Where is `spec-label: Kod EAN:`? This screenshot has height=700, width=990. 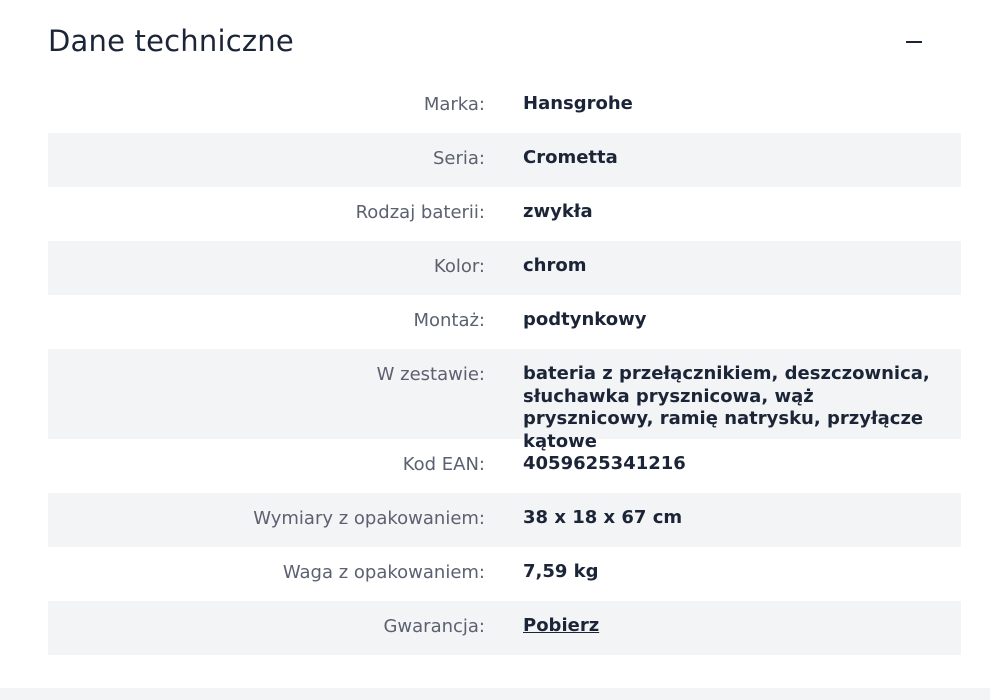
spec-label: Kod EAN: is located at coordinates (443, 464).